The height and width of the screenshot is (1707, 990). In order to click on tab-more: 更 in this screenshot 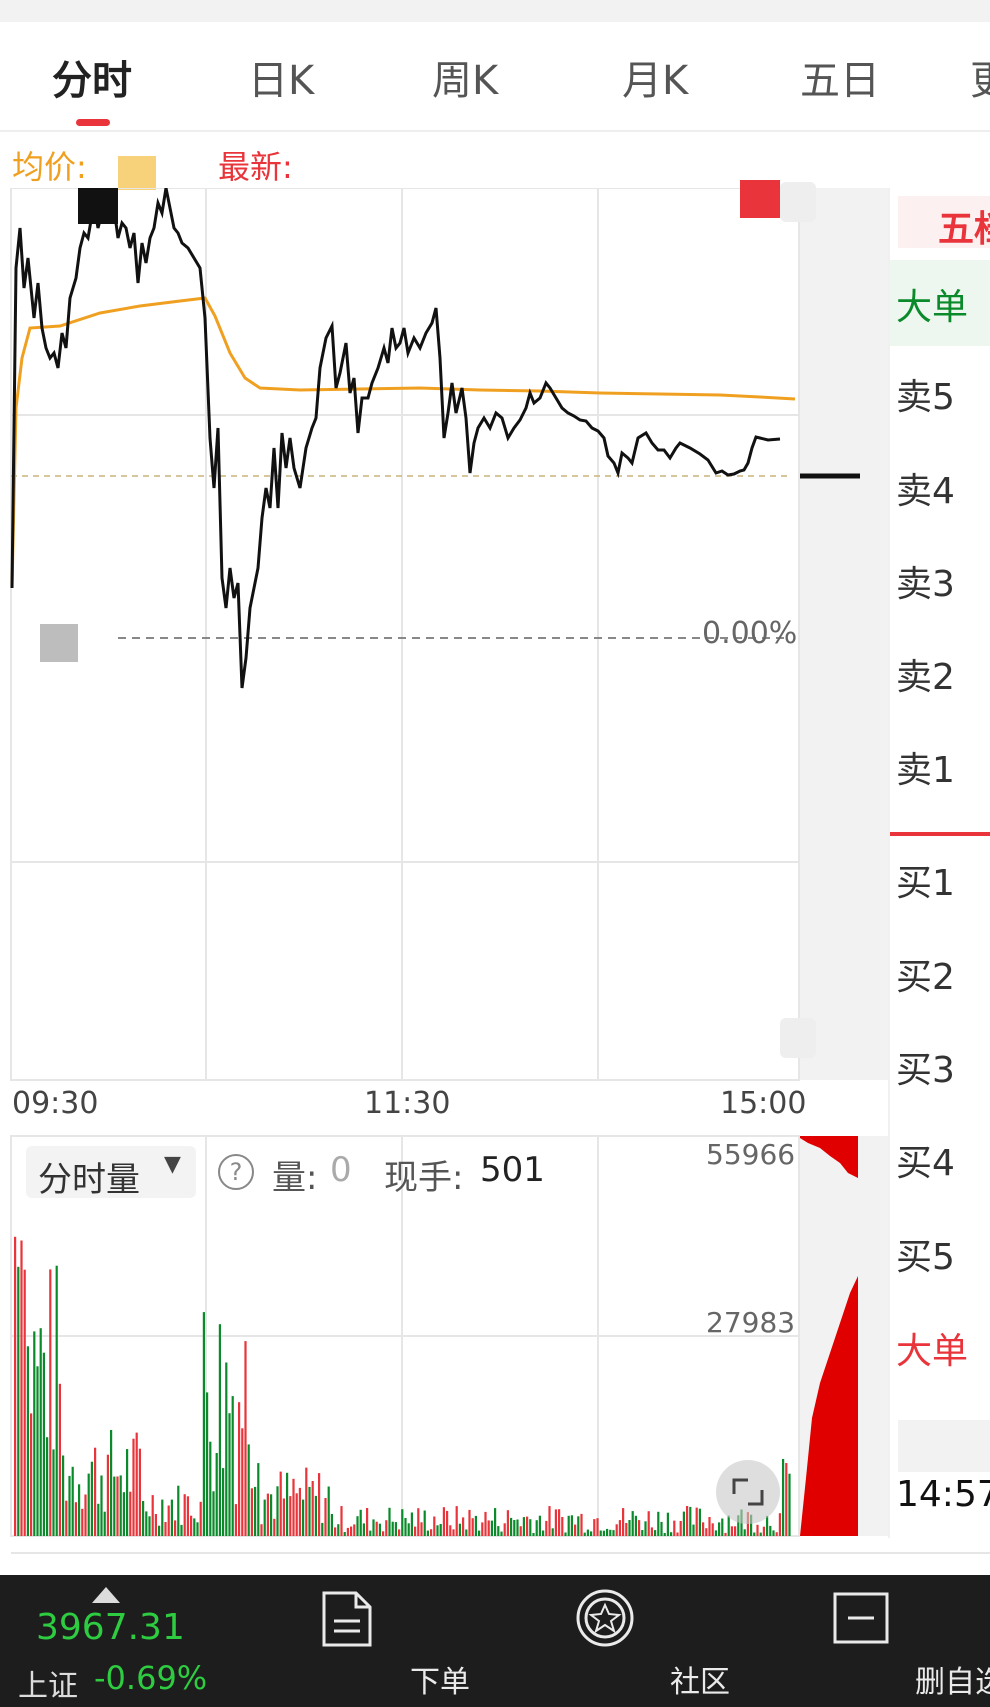, I will do `click(980, 77)`.